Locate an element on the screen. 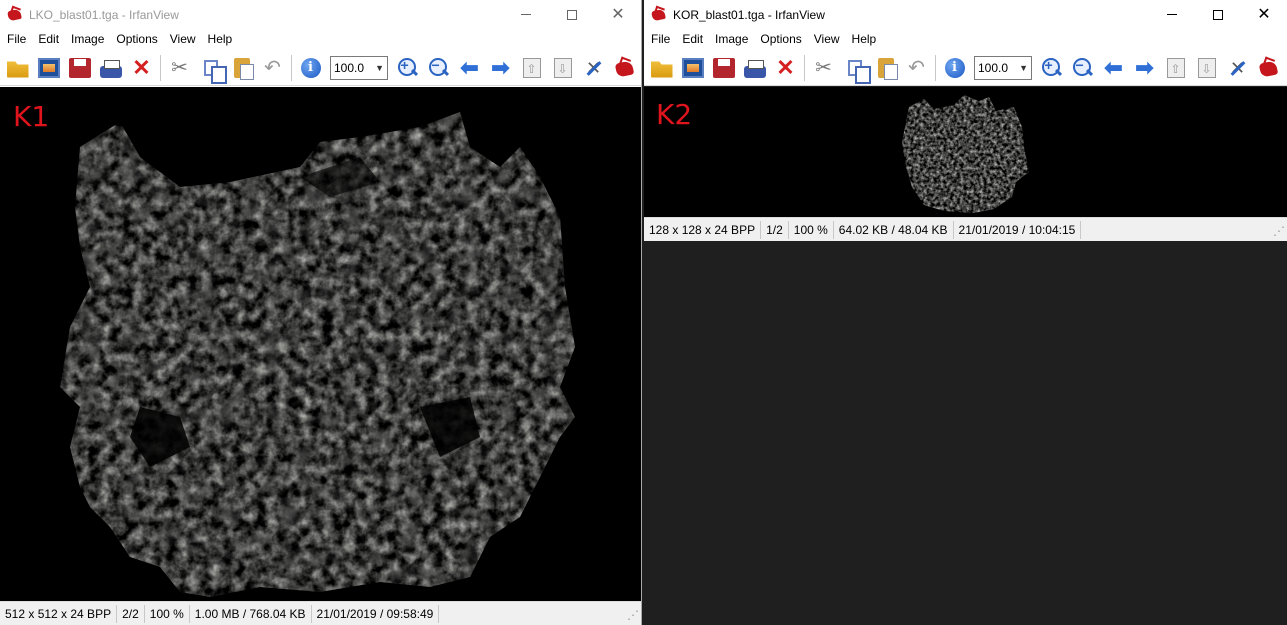 Image resolution: width=1287 pixels, height=625 pixels. window-title: LKO_blast01.tga - IrfanView is located at coordinates (104, 14).